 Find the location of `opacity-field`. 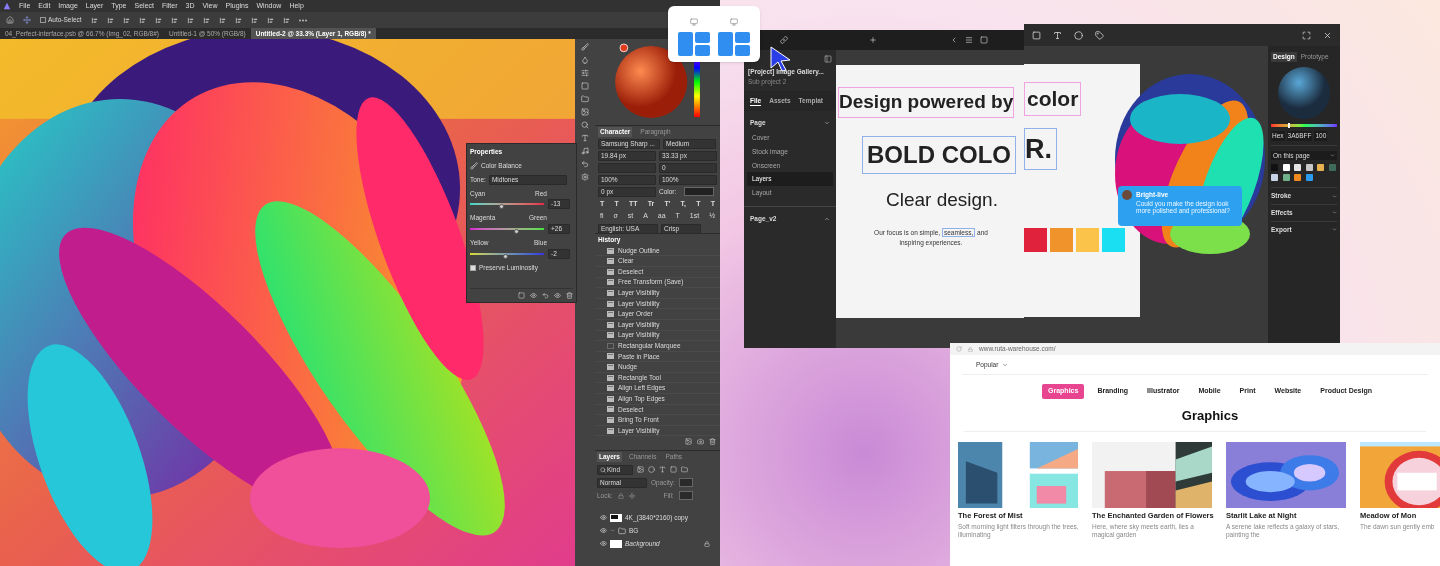

opacity-field is located at coordinates (685, 483).